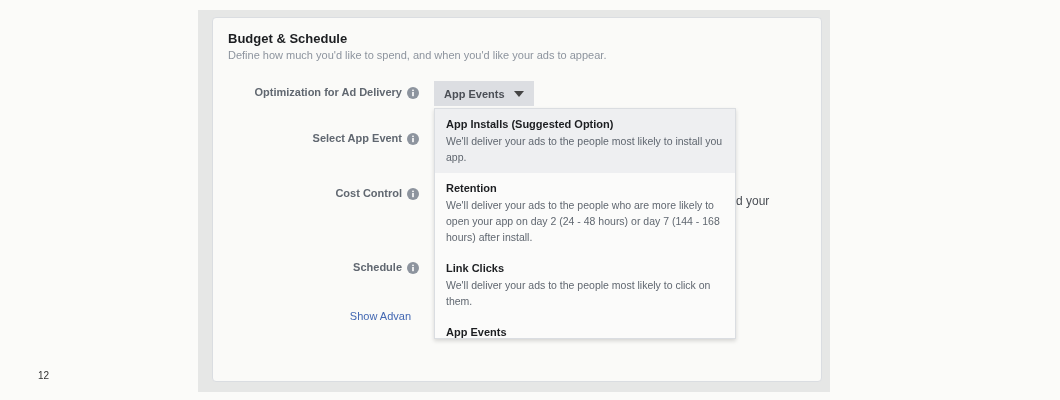 This screenshot has height=400, width=1060. I want to click on menu-item-title: App Events, so click(477, 332).